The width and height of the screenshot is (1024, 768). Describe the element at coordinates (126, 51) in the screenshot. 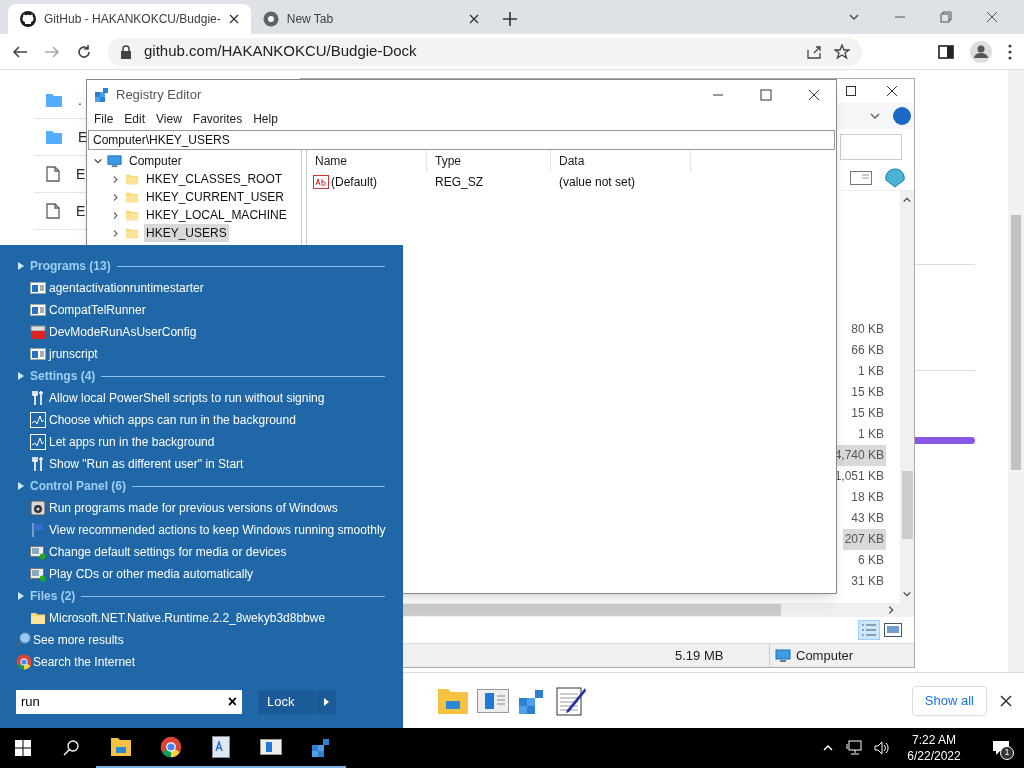

I see `lock-icon` at that location.